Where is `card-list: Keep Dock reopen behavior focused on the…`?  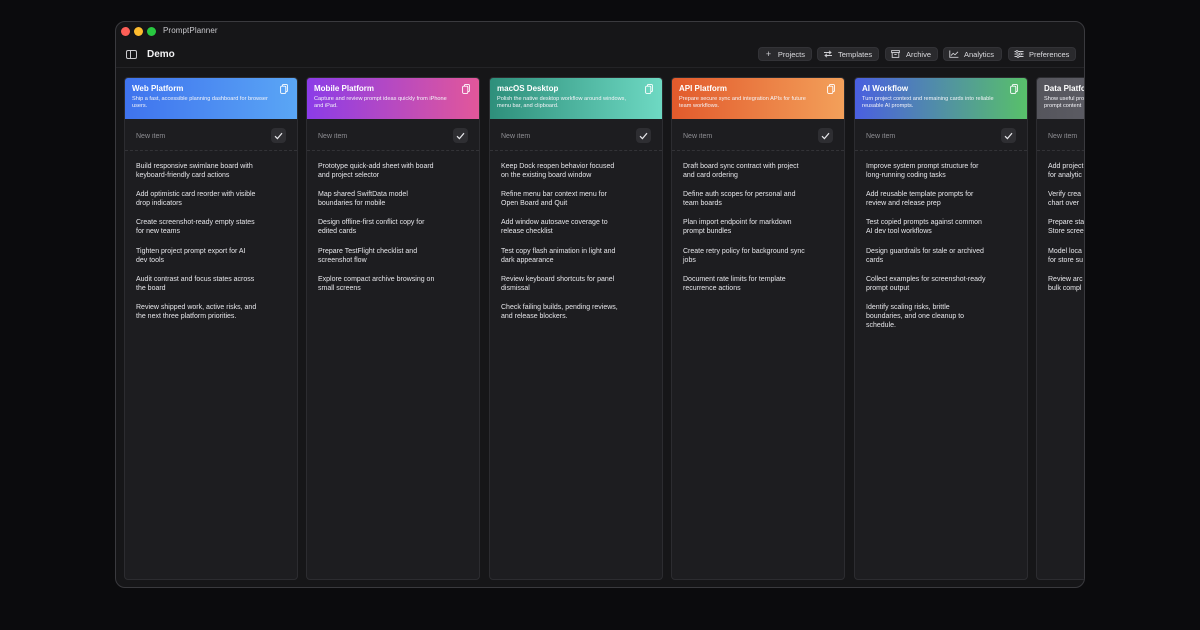 card-list: Keep Dock reopen behavior focused on the… is located at coordinates (576, 236).